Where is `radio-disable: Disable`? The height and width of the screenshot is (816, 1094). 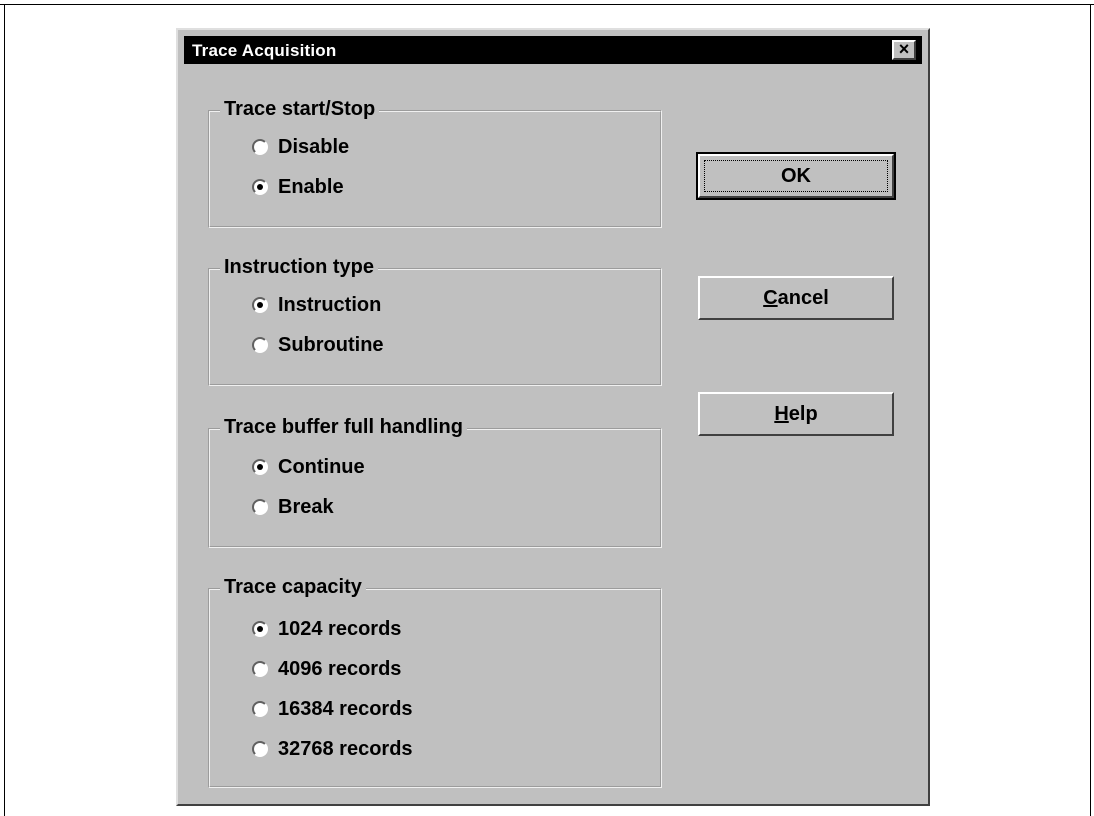
radio-disable: Disable is located at coordinates (300, 147).